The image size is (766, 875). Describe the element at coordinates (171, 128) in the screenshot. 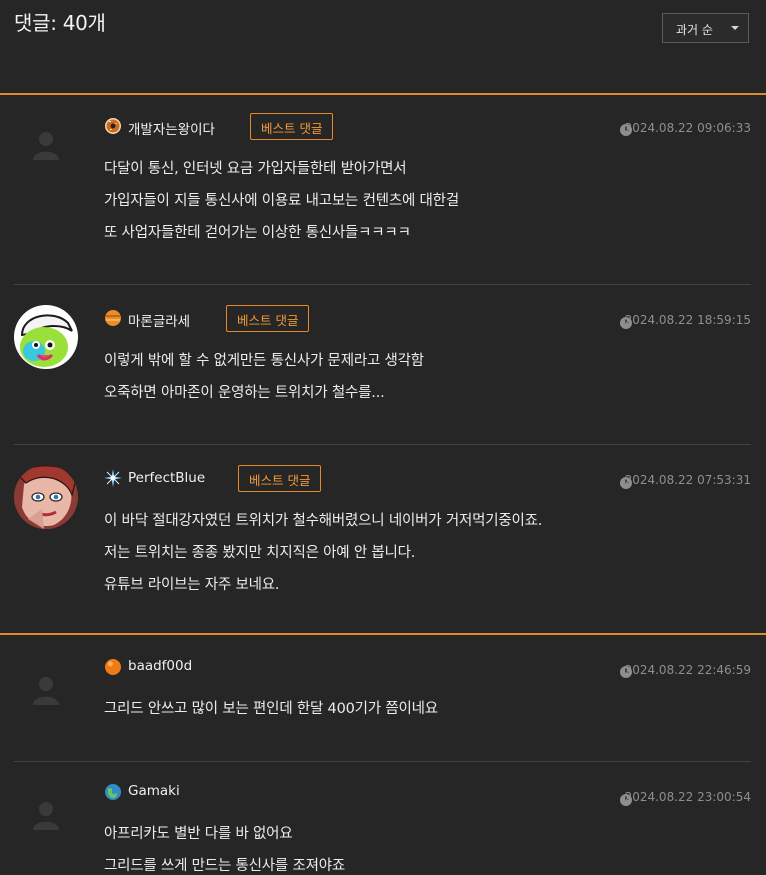

I see `comment-author-nickname: 개발자는왕이다` at that location.